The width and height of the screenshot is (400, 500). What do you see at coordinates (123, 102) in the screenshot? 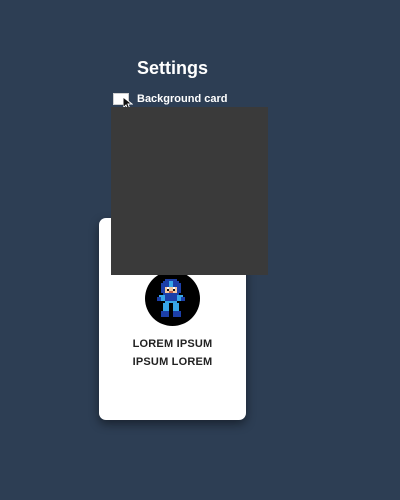
I see `background-card-checkbox` at bounding box center [123, 102].